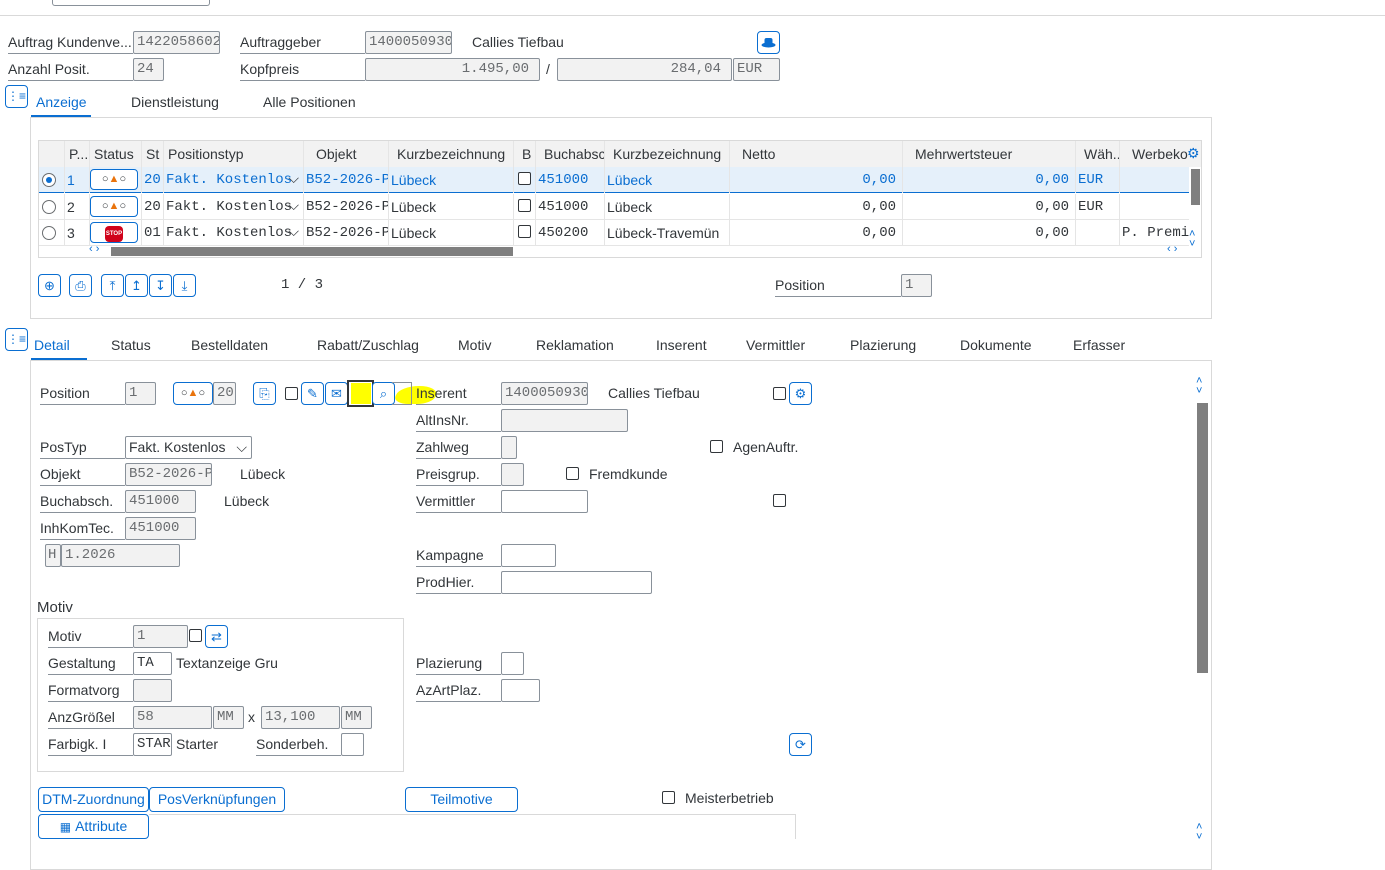  Describe the element at coordinates (570, 154) in the screenshot. I see `col-buchabsc: Buchabsc` at that location.